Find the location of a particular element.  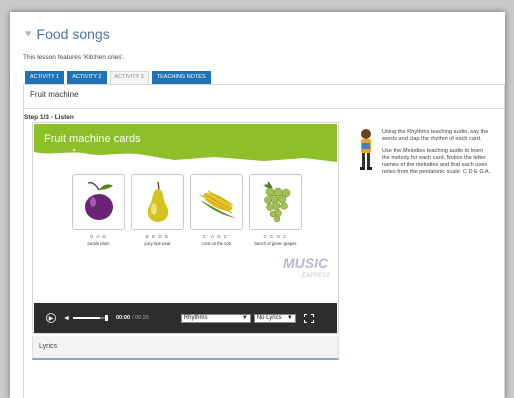

fruit-card: G A G purple plum is located at coordinates (98, 210).